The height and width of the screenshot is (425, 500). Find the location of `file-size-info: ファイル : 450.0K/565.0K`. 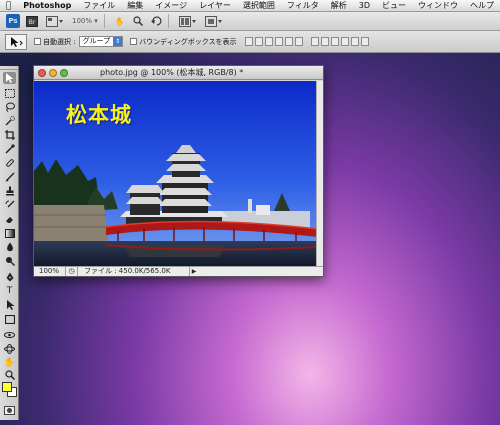

file-size-info: ファイル : 450.0K/565.0K is located at coordinates (134, 271).